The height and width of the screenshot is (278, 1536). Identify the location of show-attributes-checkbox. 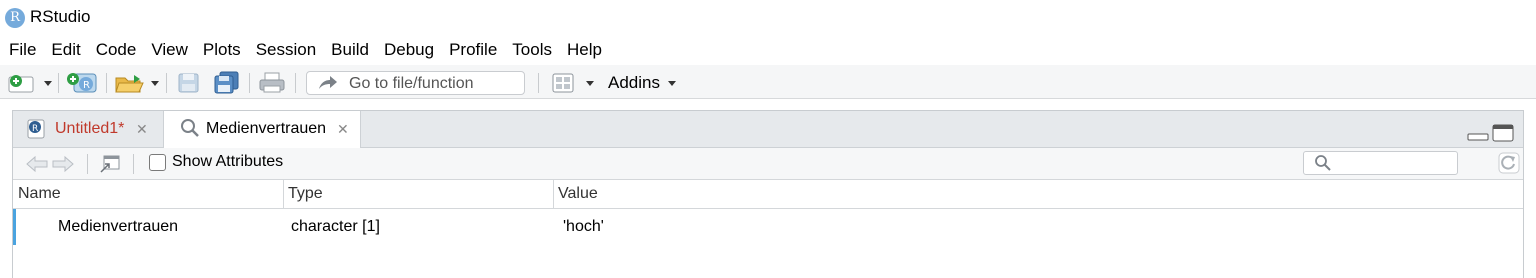
(157, 162).